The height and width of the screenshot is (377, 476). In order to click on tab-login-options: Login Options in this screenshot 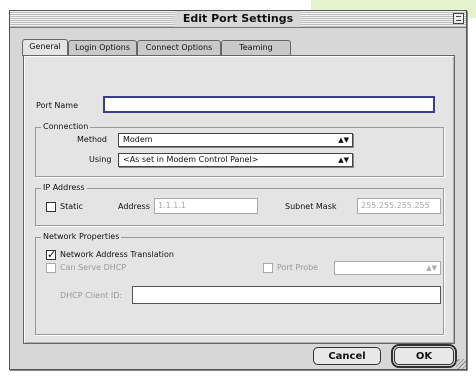, I will do `click(102, 47)`.